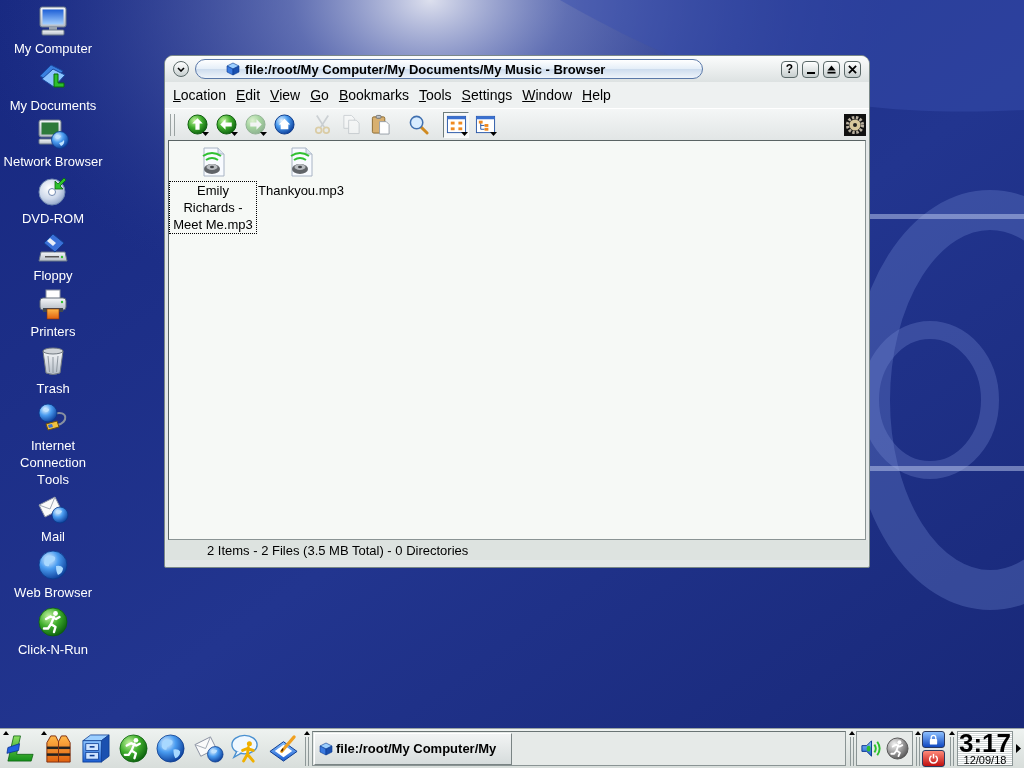 The image size is (1024, 768). What do you see at coordinates (338, 550) in the screenshot?
I see `status-text: 2 Items - 2 Files (3.5 MB Total) - 0 Directories` at bounding box center [338, 550].